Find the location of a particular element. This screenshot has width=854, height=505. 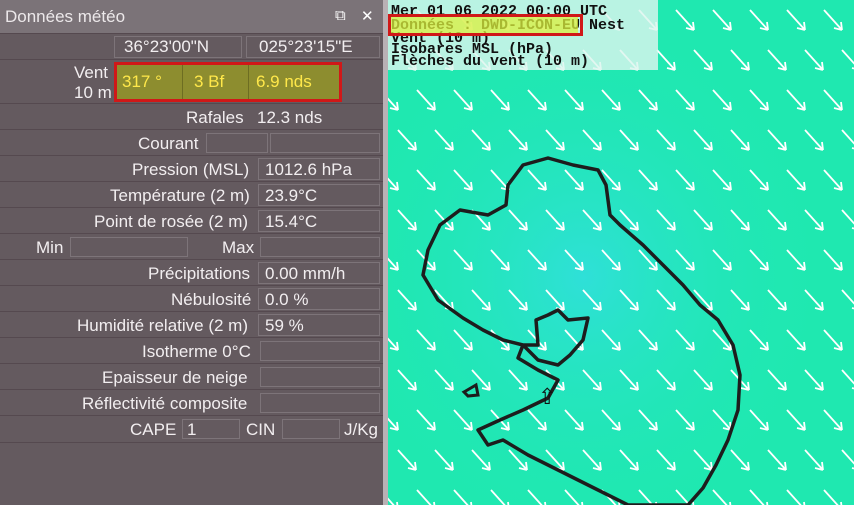

humidity-label: Humidité relative (2 m) is located at coordinates (162, 325).